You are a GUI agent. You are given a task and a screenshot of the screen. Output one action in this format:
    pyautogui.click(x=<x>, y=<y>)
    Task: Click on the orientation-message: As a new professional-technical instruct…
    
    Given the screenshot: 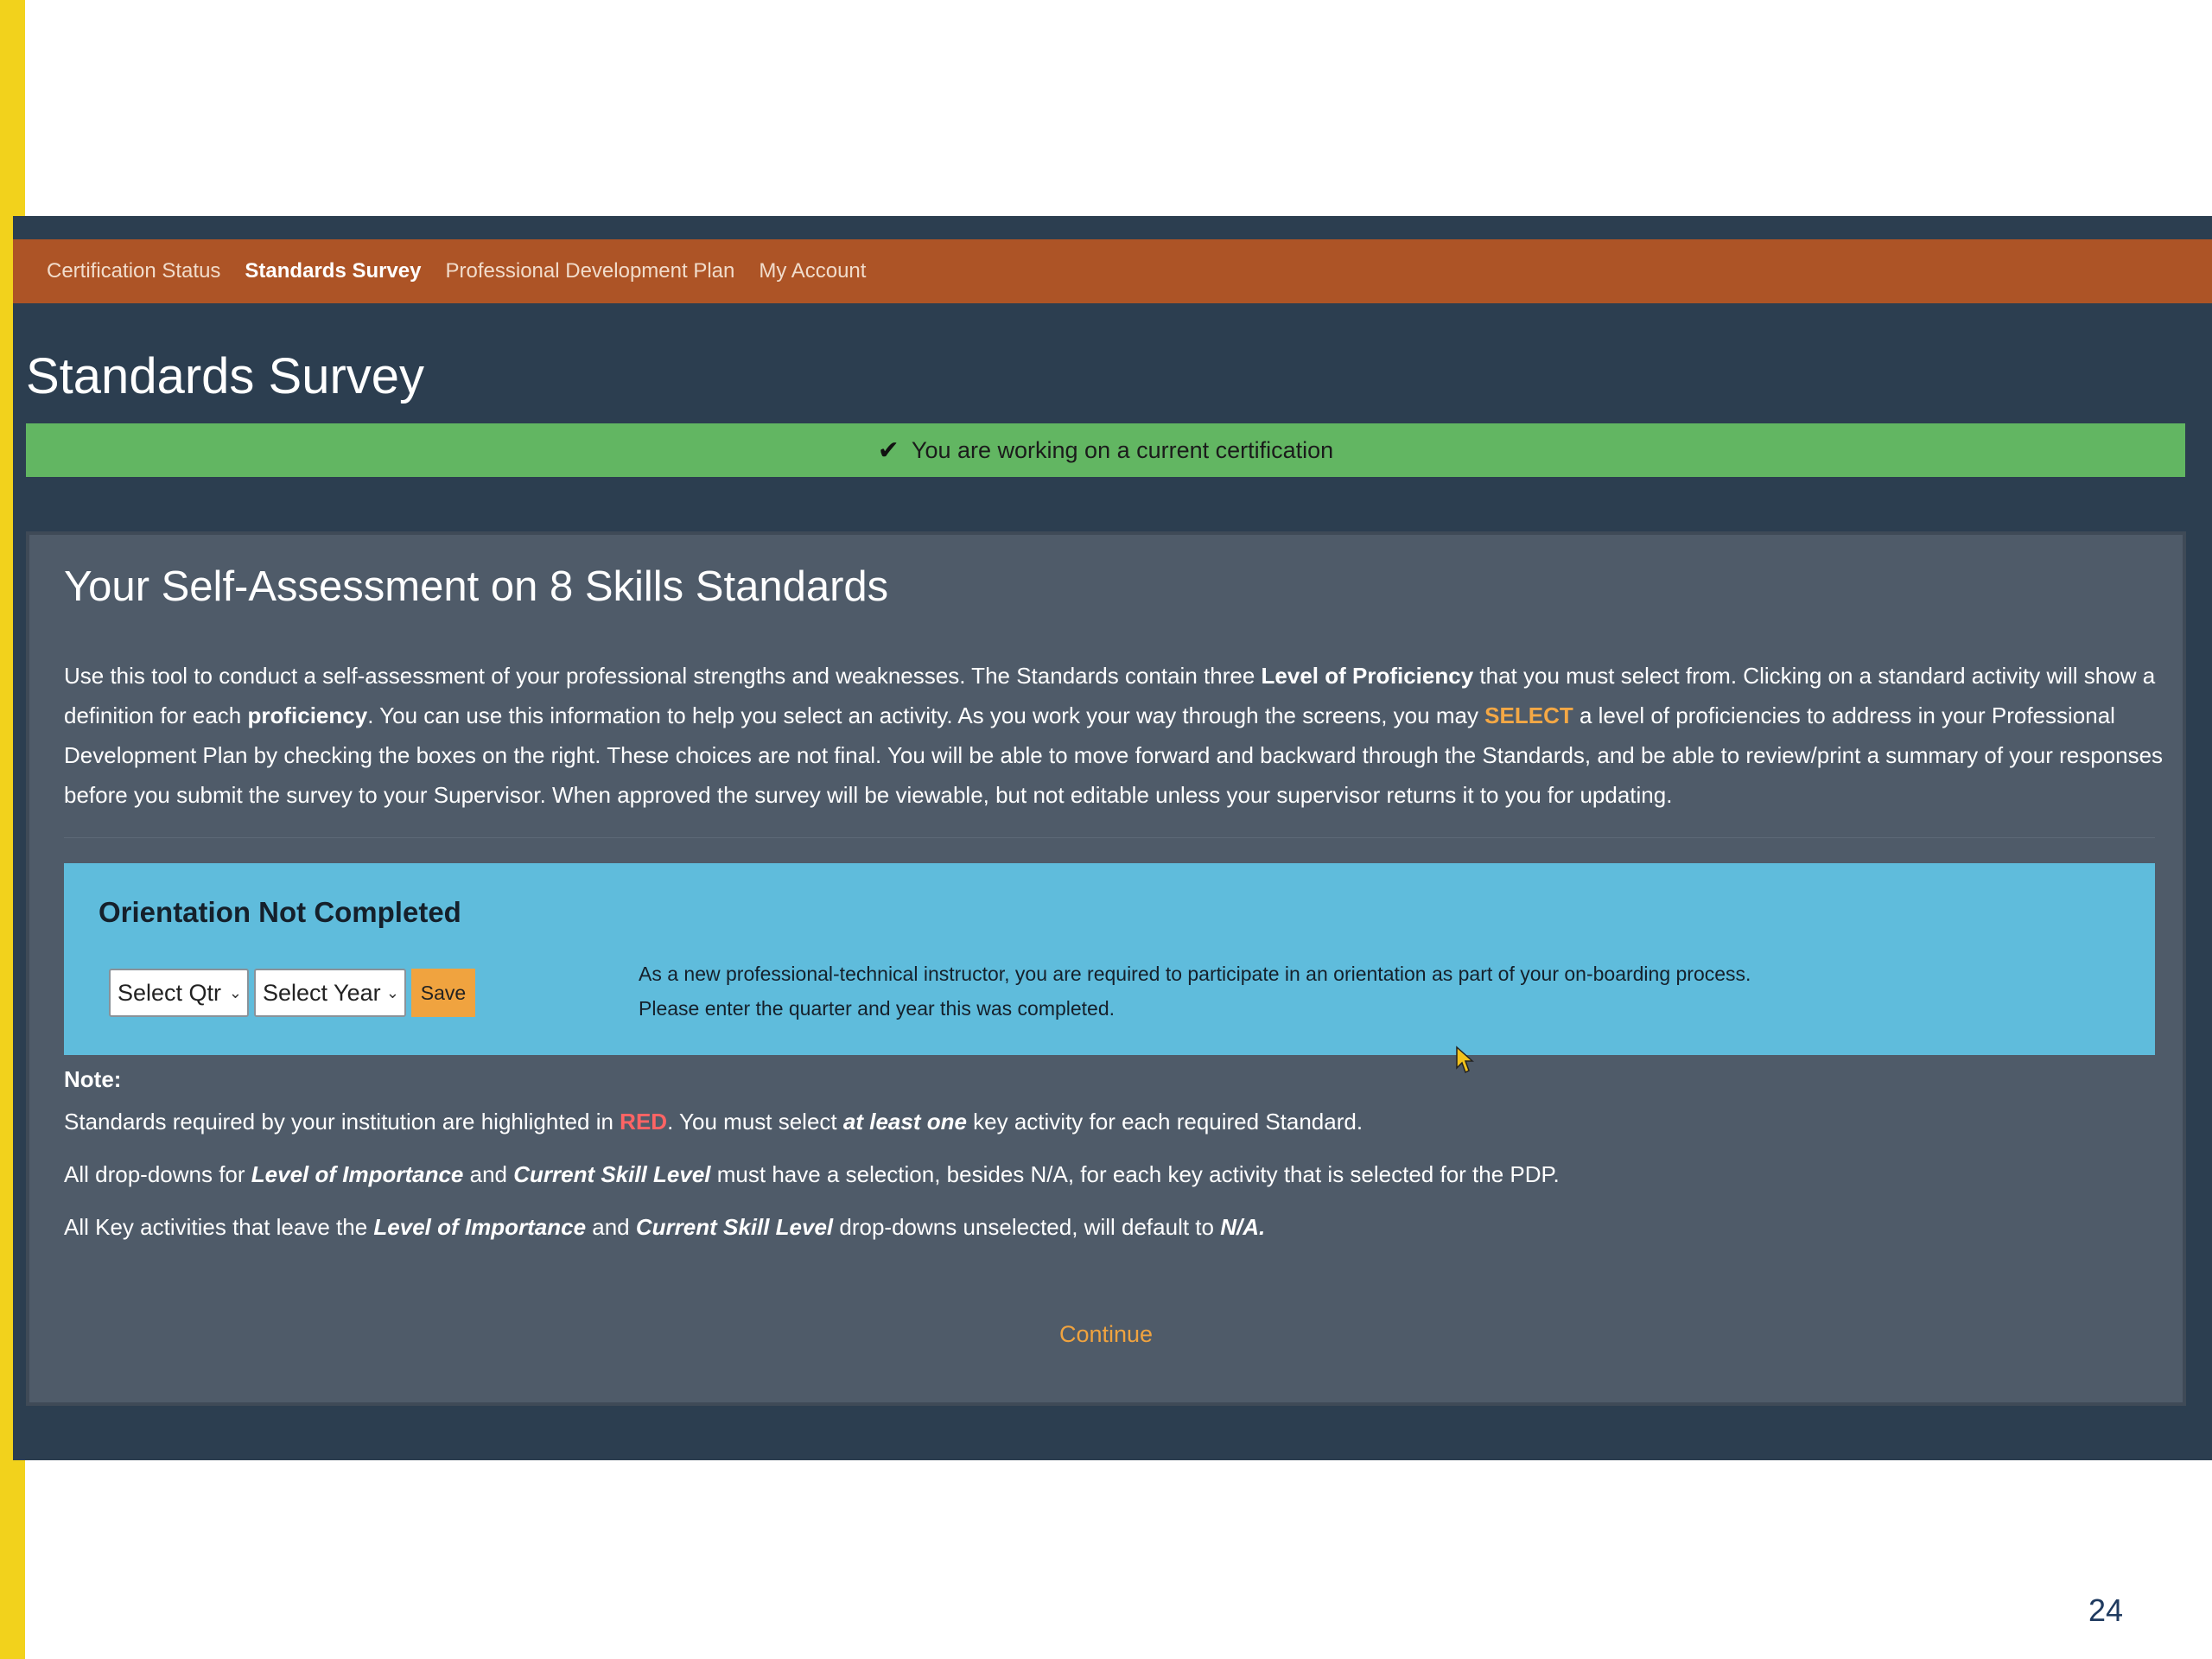 What is the action you would take?
    pyautogui.click(x=1195, y=991)
    